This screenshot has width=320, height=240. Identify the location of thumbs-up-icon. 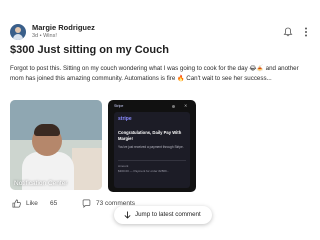
(16, 203).